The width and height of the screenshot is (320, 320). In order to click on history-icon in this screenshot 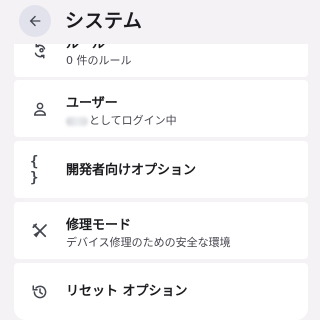, I will do `click(40, 292)`.